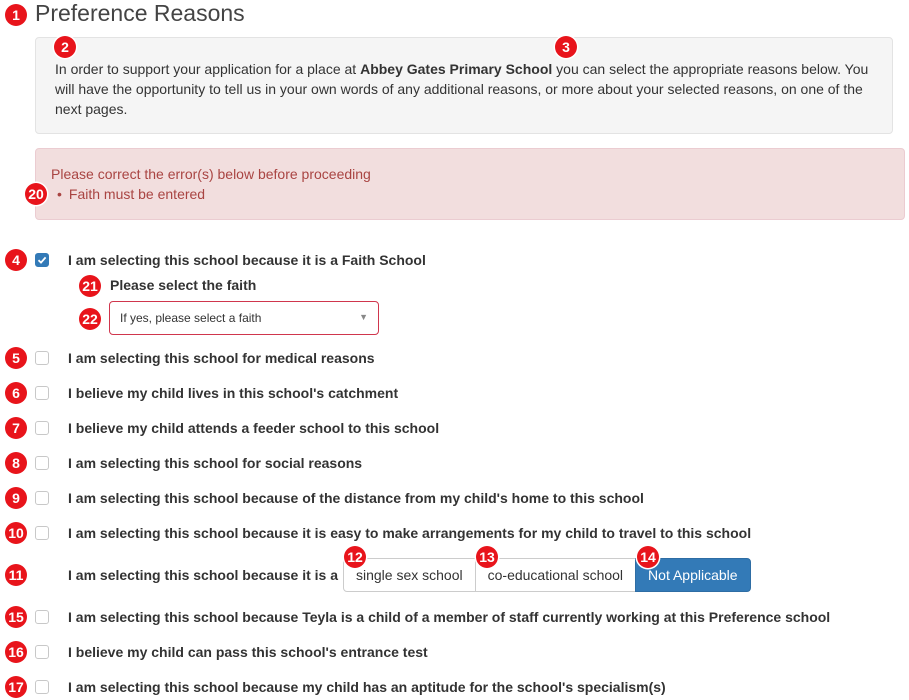 Image resolution: width=909 pixels, height=700 pixels. Describe the element at coordinates (16, 463) in the screenshot. I see `annotation-badge: 8` at that location.